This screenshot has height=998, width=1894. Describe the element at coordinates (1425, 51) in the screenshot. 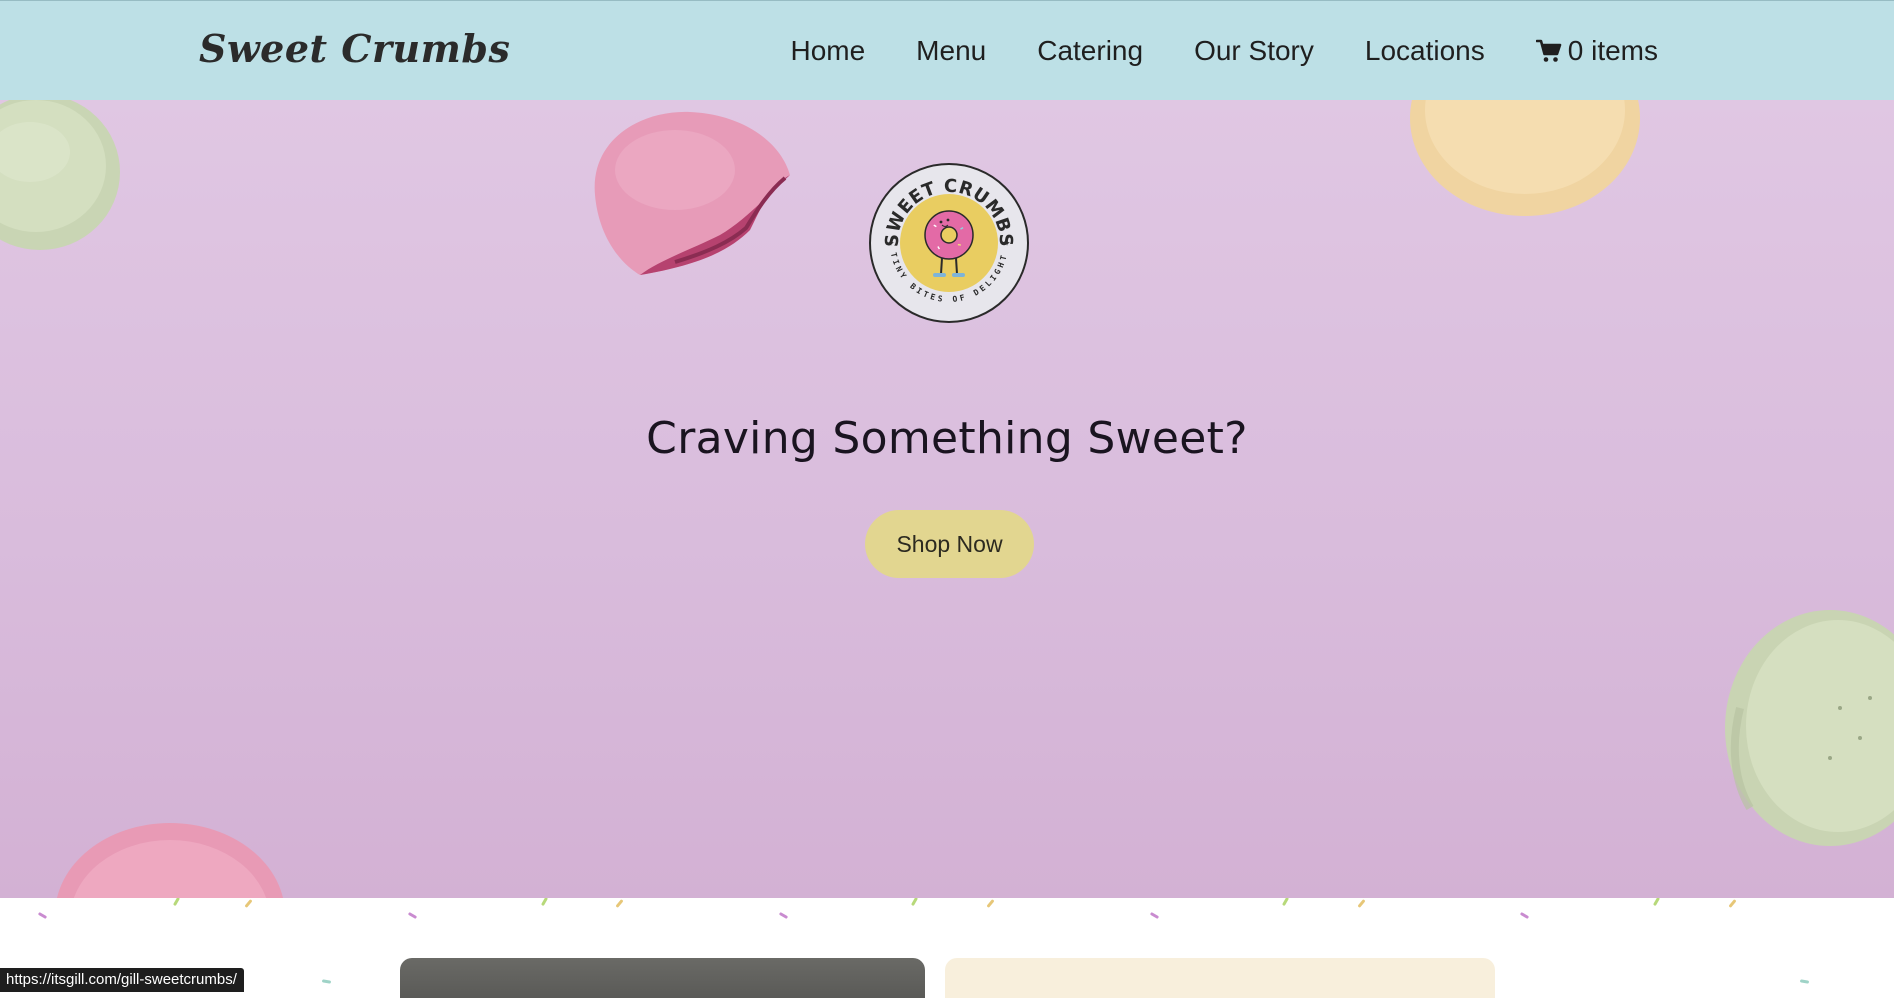

I see `nav-locations: Locations` at that location.